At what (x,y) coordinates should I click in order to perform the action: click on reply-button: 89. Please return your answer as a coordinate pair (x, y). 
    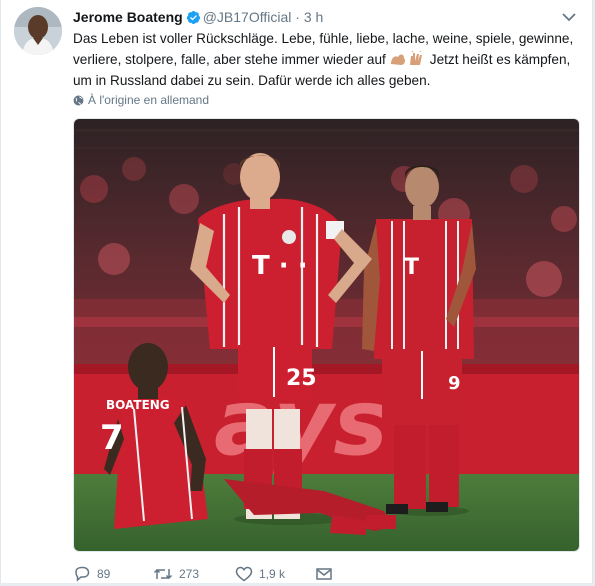
    Looking at the image, I should click on (91, 574).